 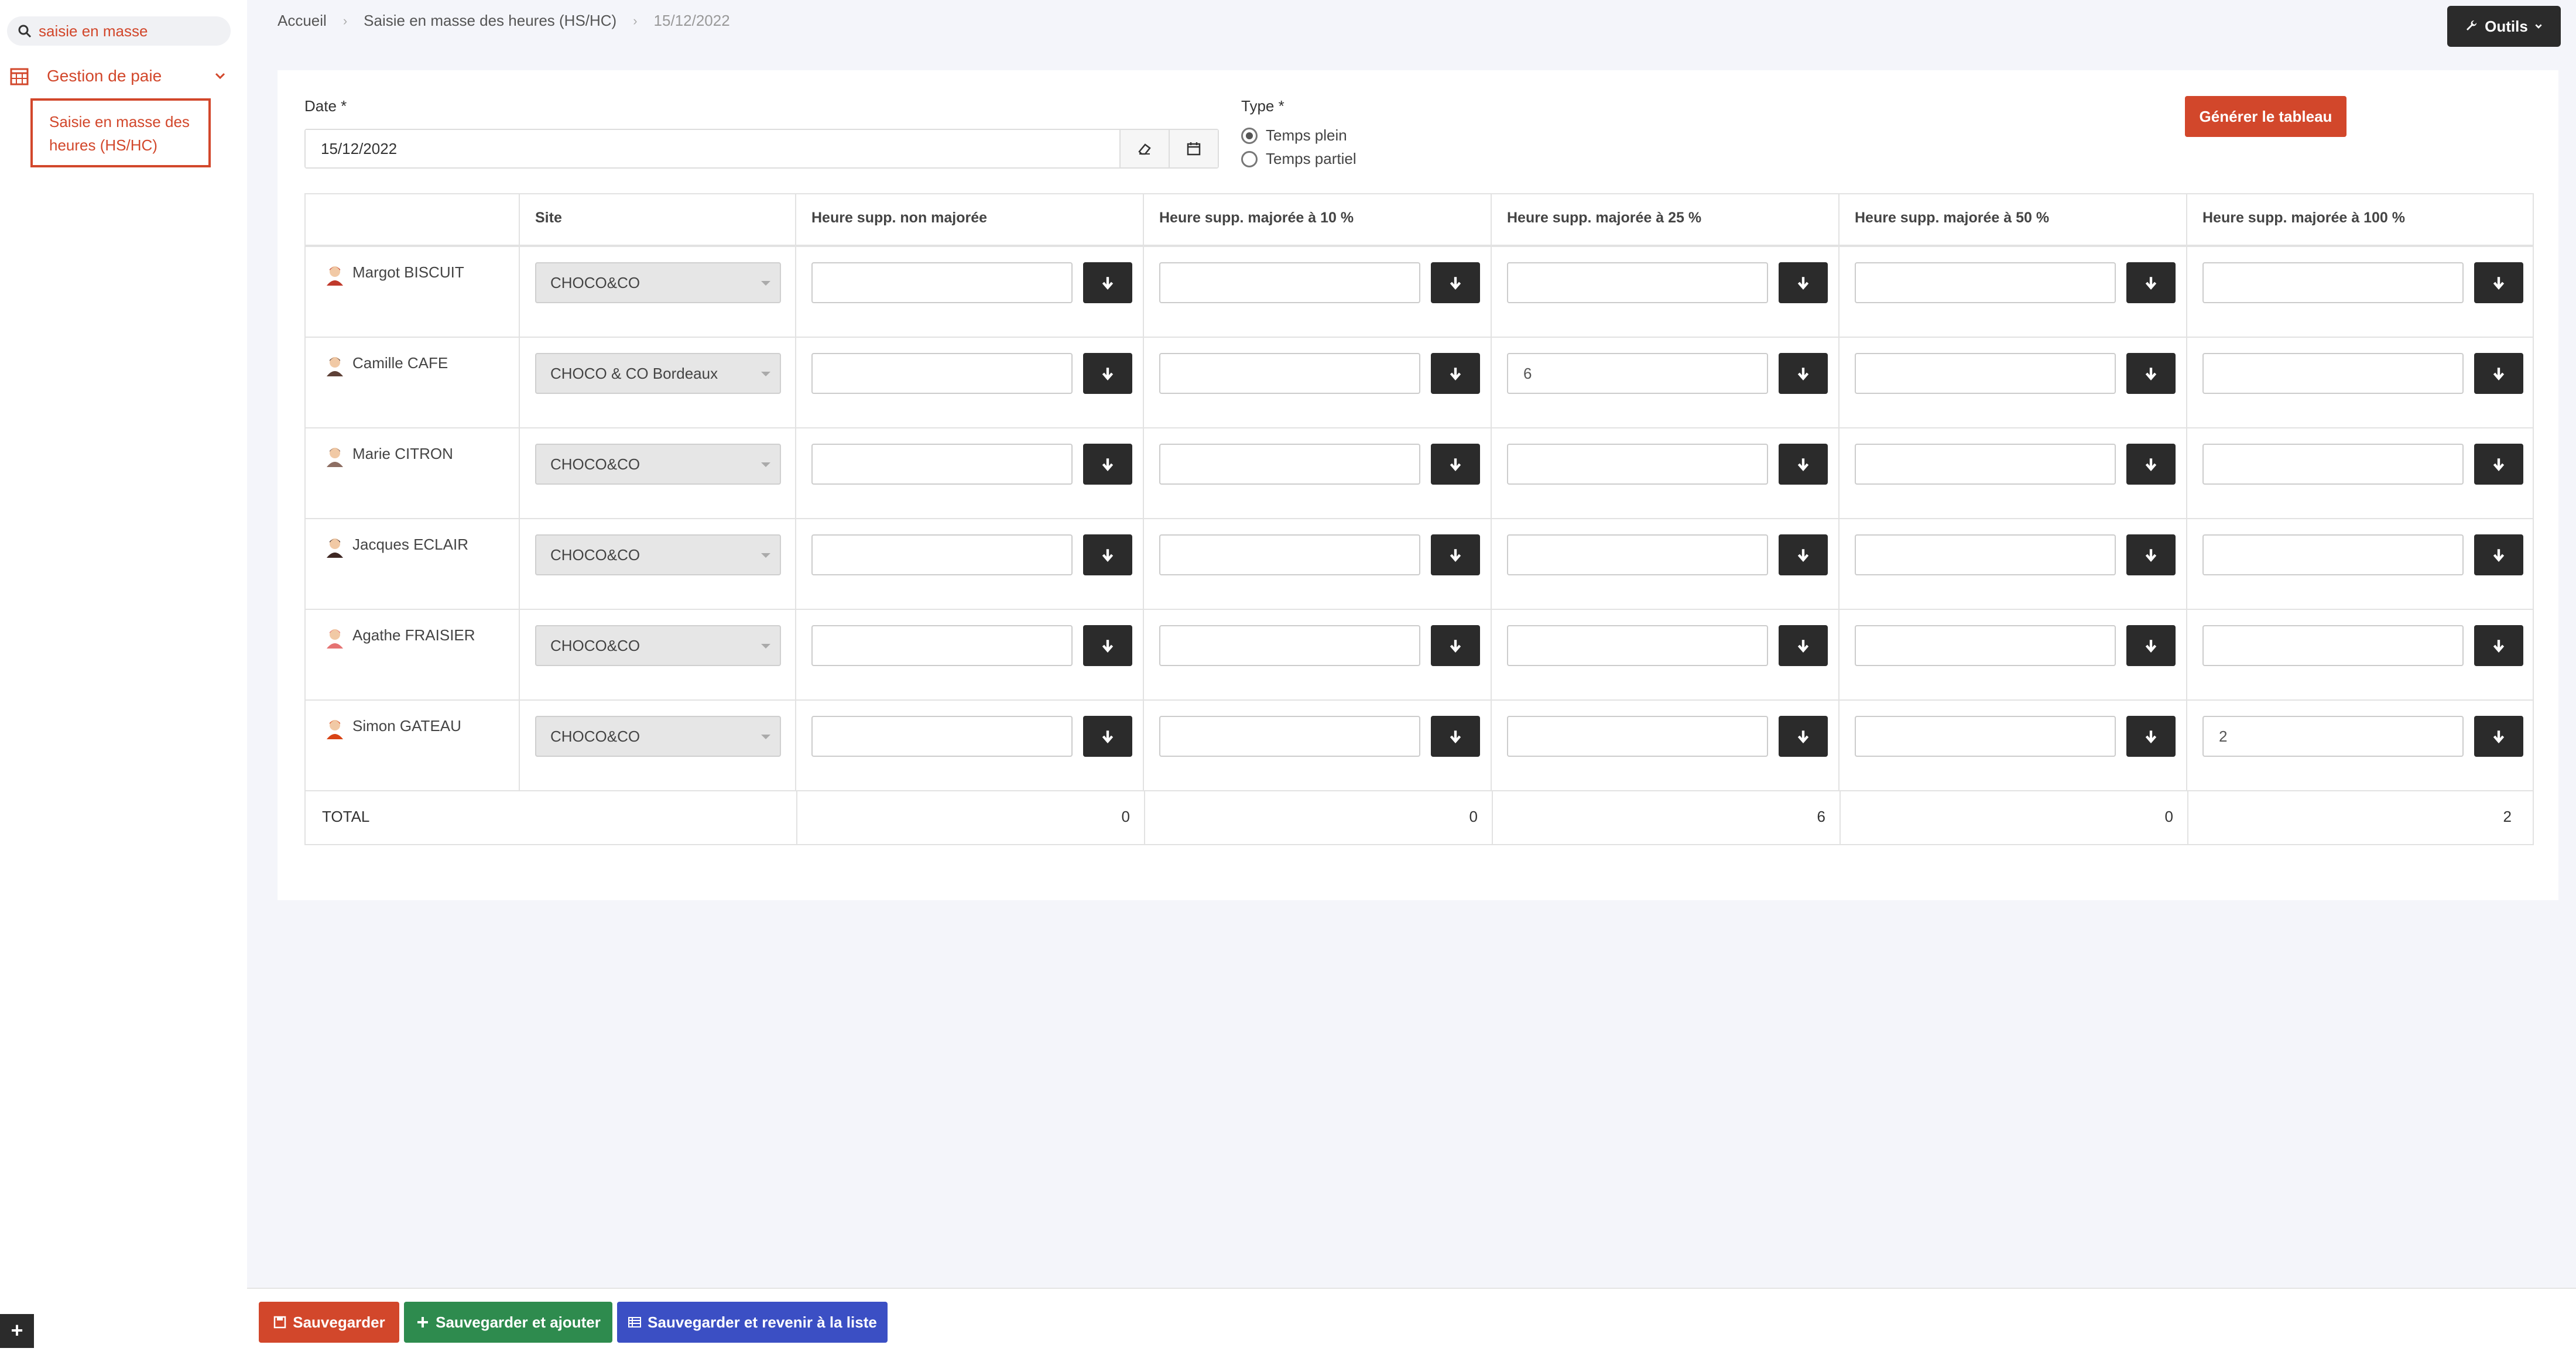 What do you see at coordinates (120, 132) in the screenshot?
I see `sidebar-item-bulk-hours: Saisie en masse des heures (HS/HC)` at bounding box center [120, 132].